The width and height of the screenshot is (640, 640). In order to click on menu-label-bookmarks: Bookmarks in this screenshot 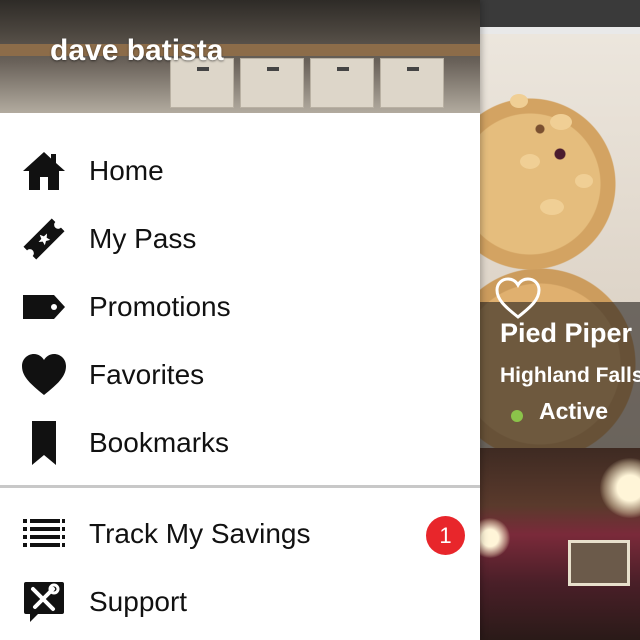, I will do `click(159, 442)`.